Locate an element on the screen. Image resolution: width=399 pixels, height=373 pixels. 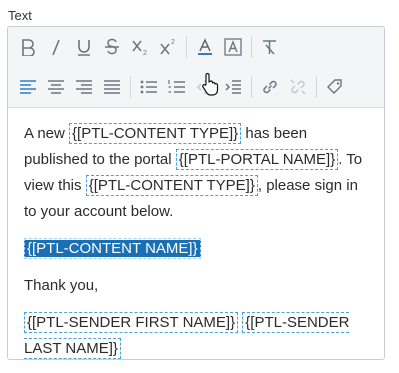
bold-button is located at coordinates (28, 47).